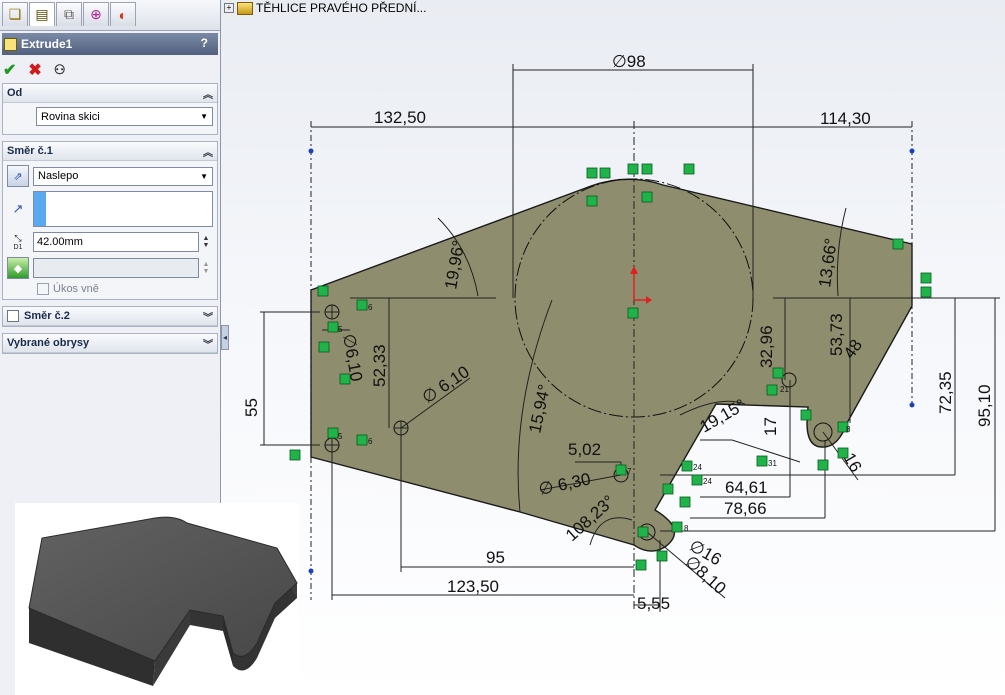  I want to click on draft-angle-spinbox: ▲ ▼, so click(123, 268).